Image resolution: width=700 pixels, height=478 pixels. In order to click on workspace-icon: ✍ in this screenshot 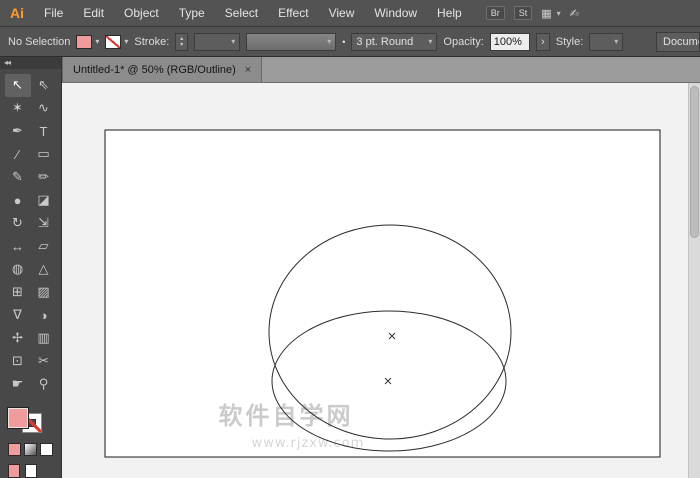, I will do `click(574, 13)`.